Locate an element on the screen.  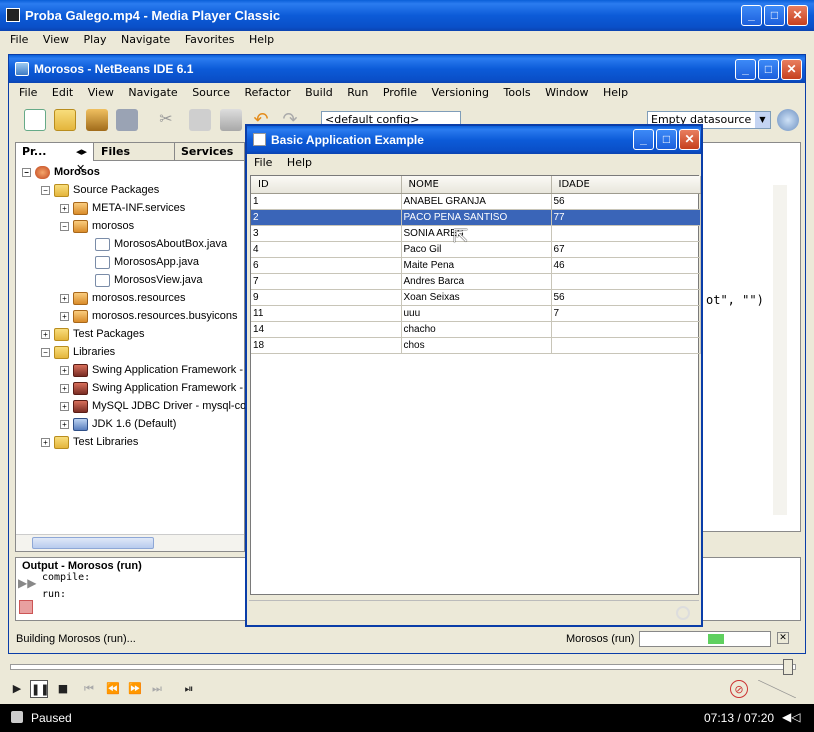
nb-menu-tools: Tools is located at coordinates (517, 92).